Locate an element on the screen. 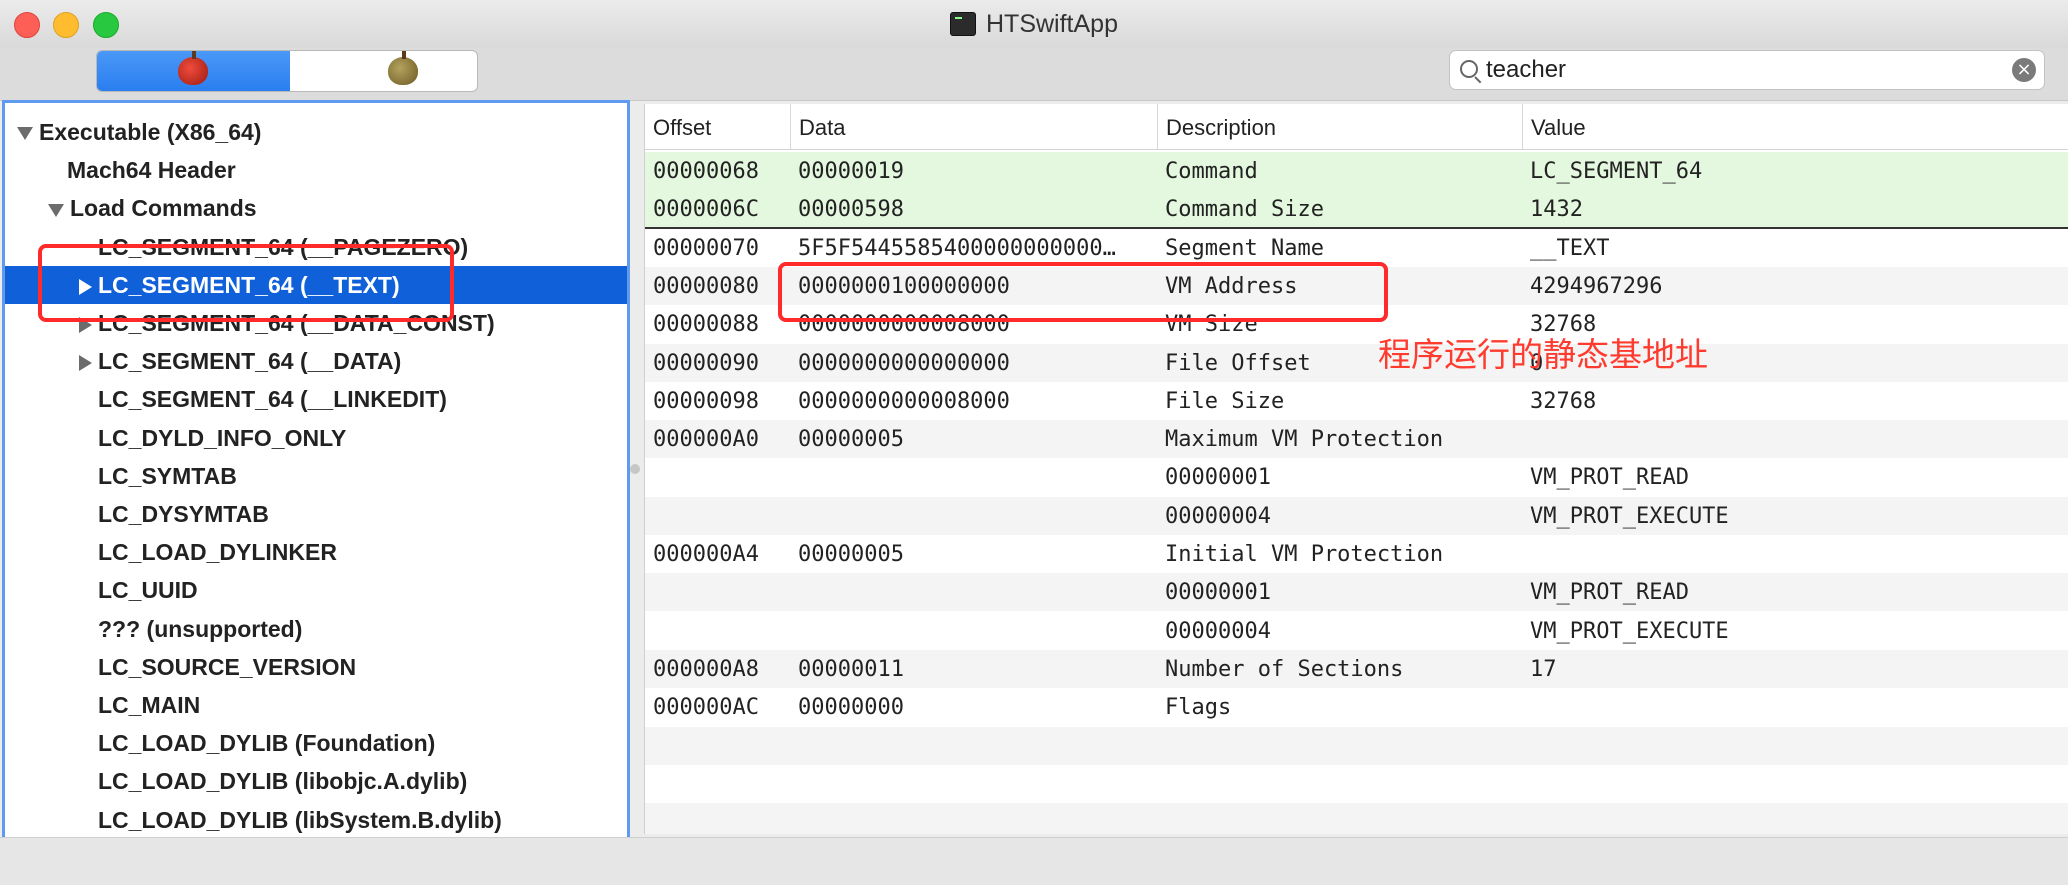 The height and width of the screenshot is (885, 2068). tree-item: LC_DYLD_INFO_ONLY is located at coordinates (316, 438).